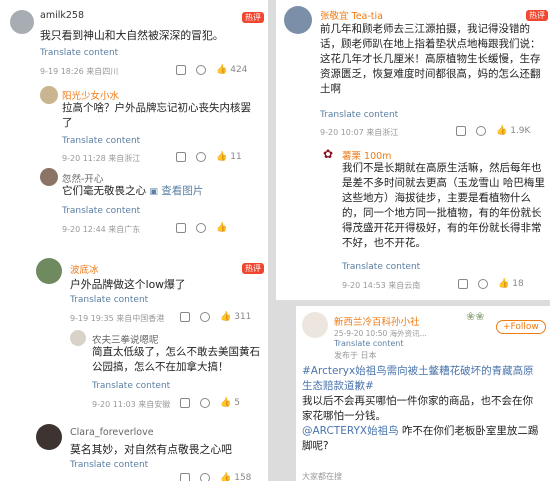  What do you see at coordinates (417, 408) in the screenshot?
I see `post-text: 我以后不会再买哪怕一件你家的商品，也不会在你家花哪怕一分钱。` at bounding box center [417, 408].